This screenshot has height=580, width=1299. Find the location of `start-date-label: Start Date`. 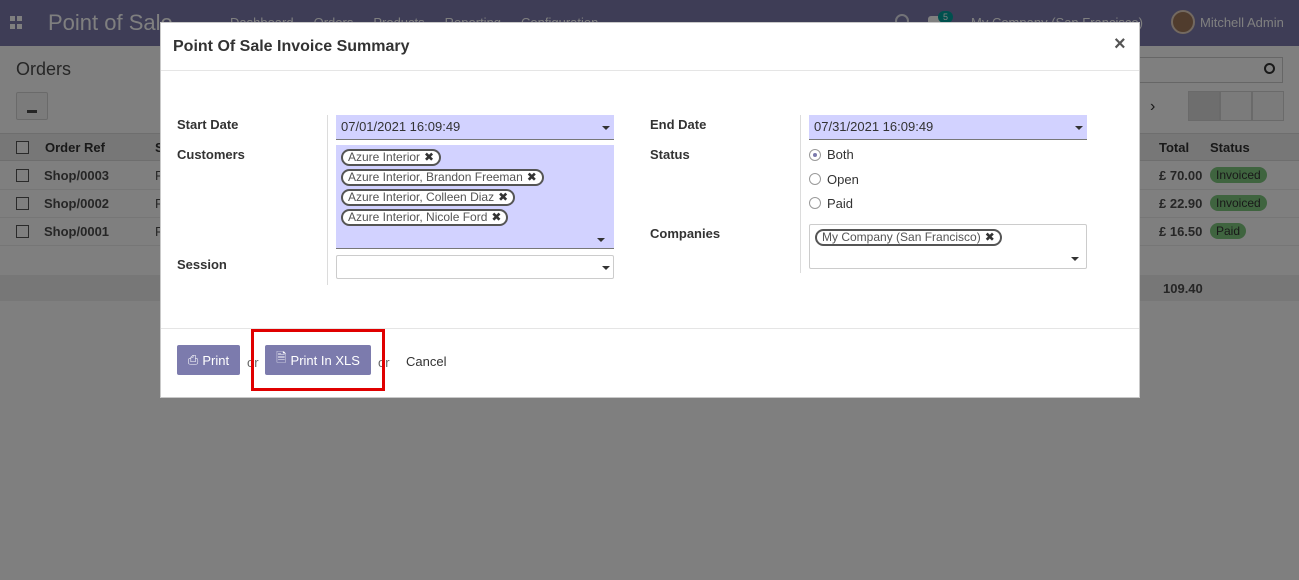

start-date-label: Start Date is located at coordinates (208, 124).